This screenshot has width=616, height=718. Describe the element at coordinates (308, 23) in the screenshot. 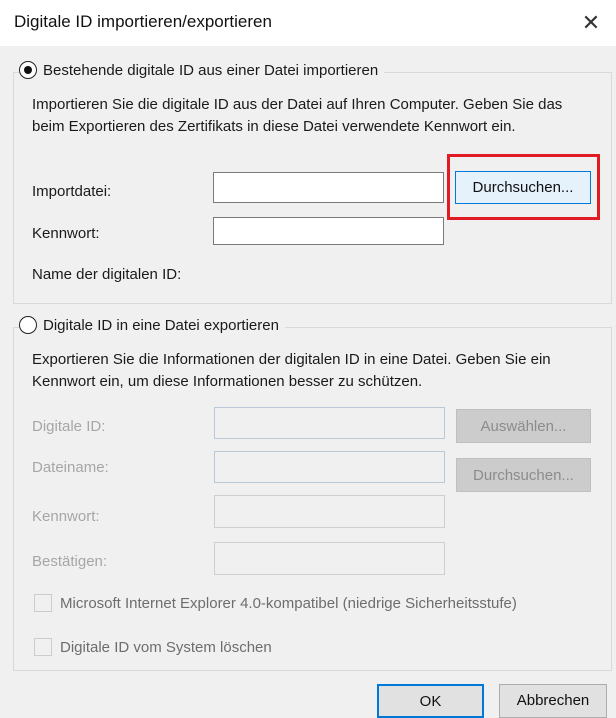

I see `title-bar: Digitale ID importieren/exportieren ✕` at that location.